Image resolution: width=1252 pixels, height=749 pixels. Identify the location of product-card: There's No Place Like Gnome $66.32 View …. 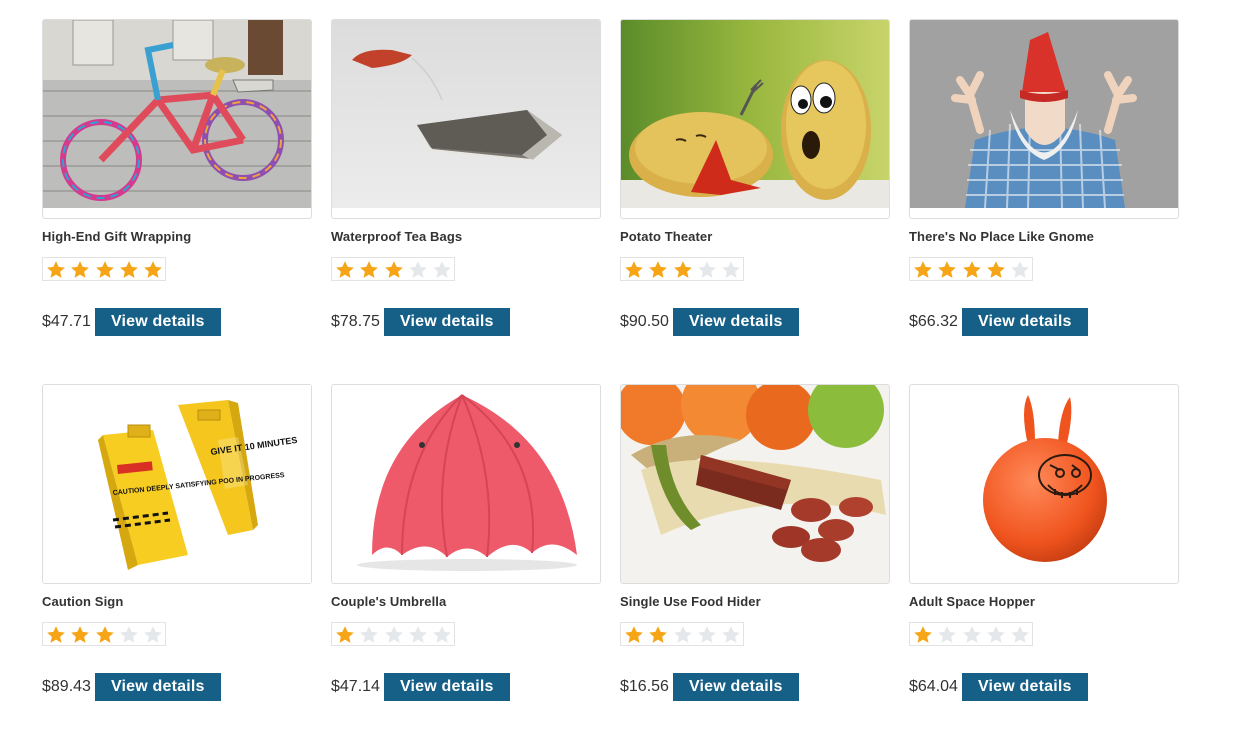
(1044, 201).